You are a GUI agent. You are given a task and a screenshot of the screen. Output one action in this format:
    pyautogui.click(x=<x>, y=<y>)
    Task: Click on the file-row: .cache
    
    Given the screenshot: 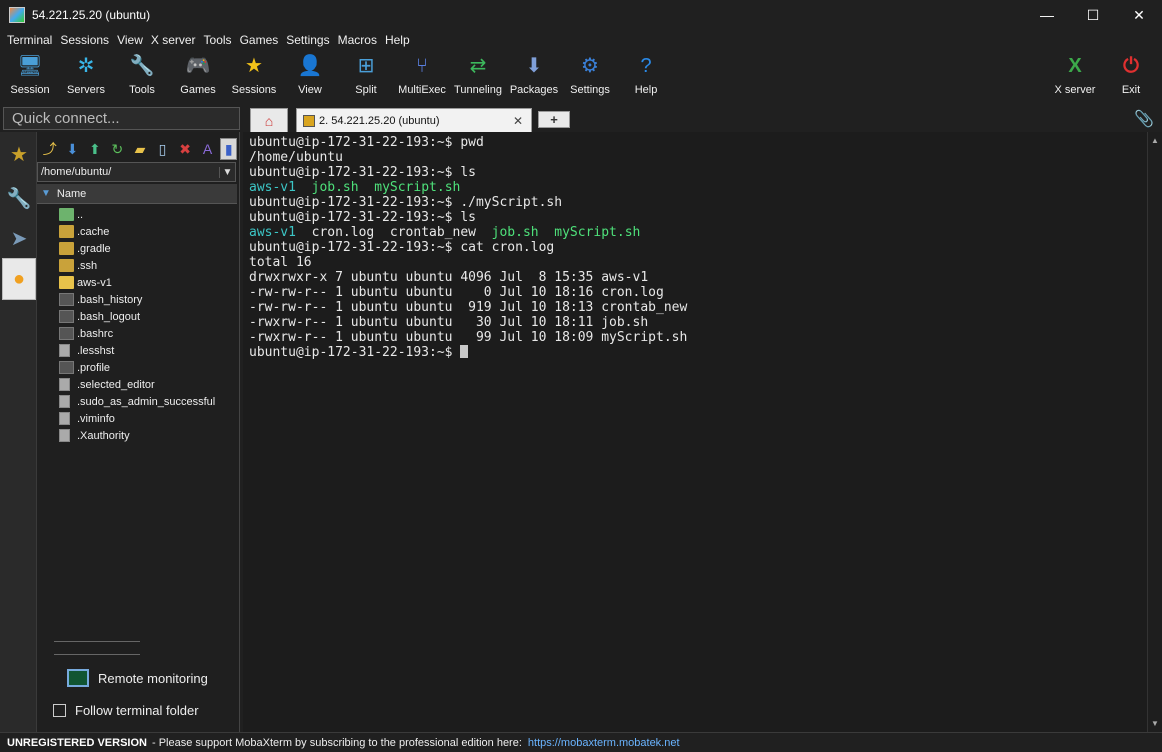 What is the action you would take?
    pyautogui.click(x=149, y=231)
    